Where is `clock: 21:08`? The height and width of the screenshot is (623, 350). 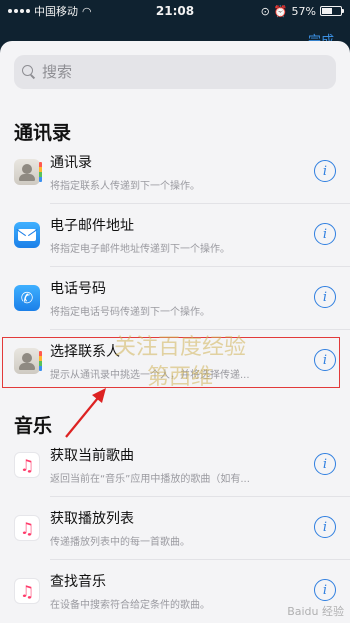
clock: 21:08 is located at coordinates (175, 11).